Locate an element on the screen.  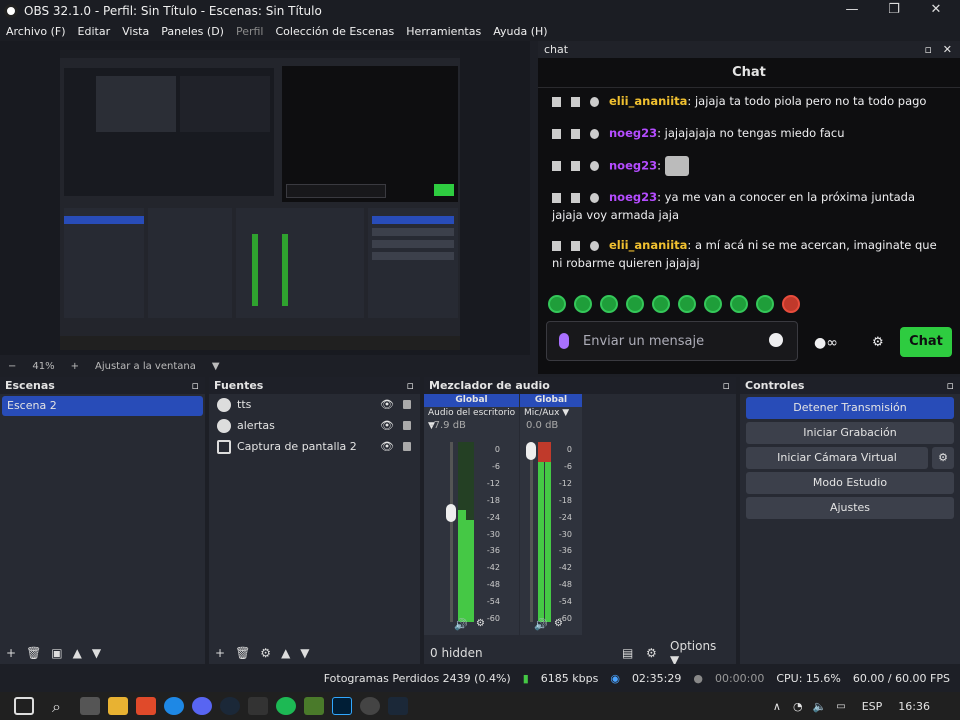
menu-paneles: Paneles (D) is located at coordinates (192, 31).